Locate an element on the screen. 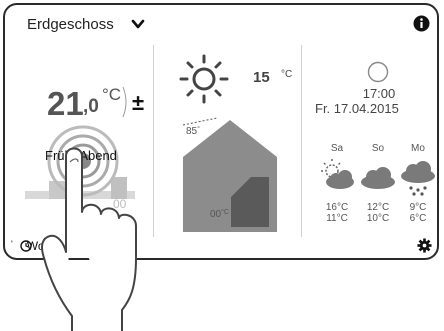 This screenshot has height=331, width=444. forecast-day: Sa is located at coordinates (337, 148).